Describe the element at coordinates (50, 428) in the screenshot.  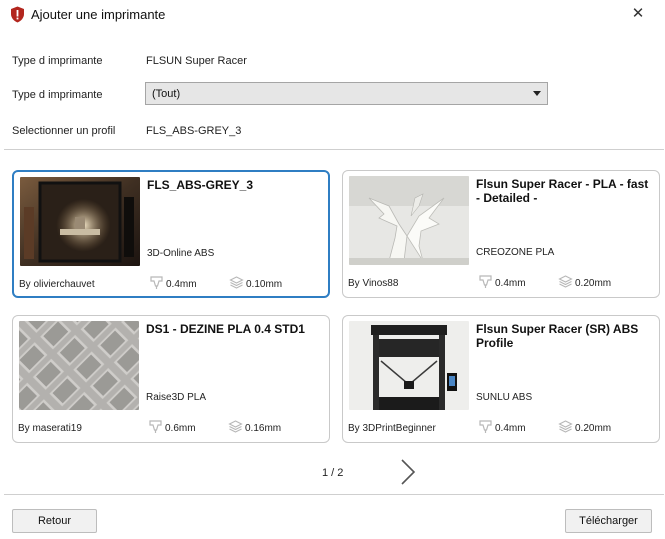
I see `profile-author: By maserati19` at that location.